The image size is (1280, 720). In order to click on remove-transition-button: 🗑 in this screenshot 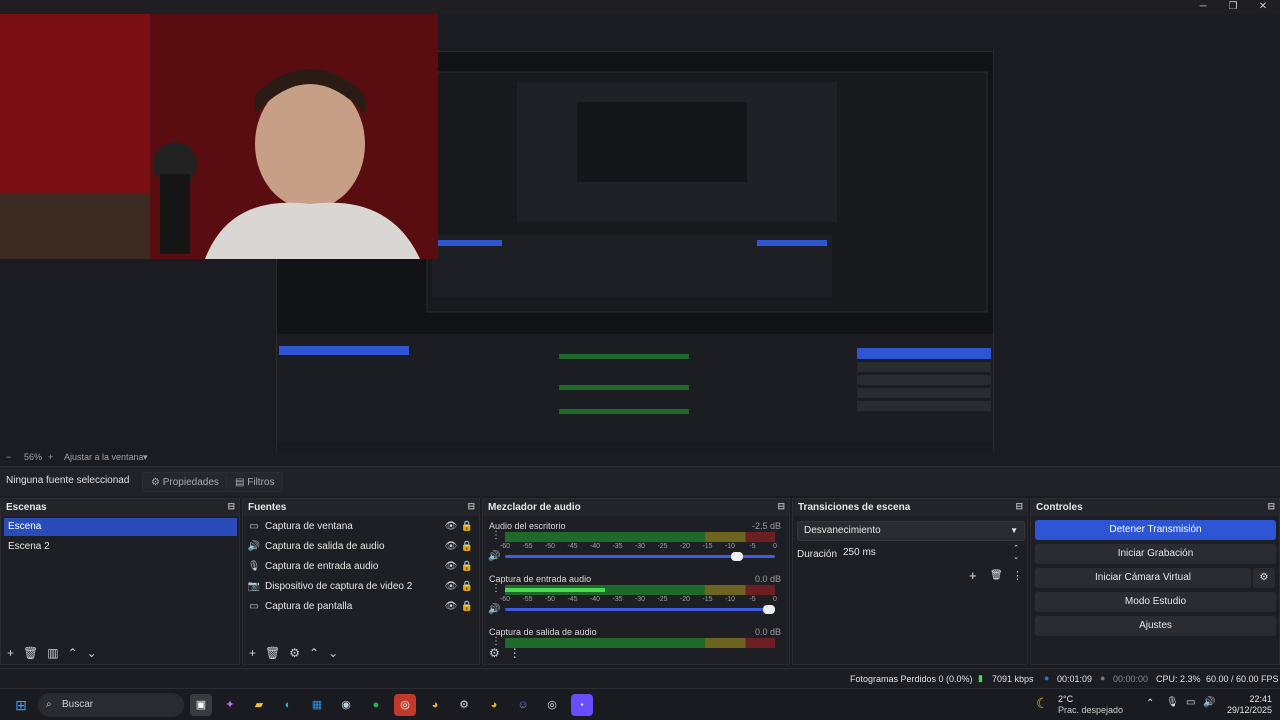, I will do `click(996, 575)`.